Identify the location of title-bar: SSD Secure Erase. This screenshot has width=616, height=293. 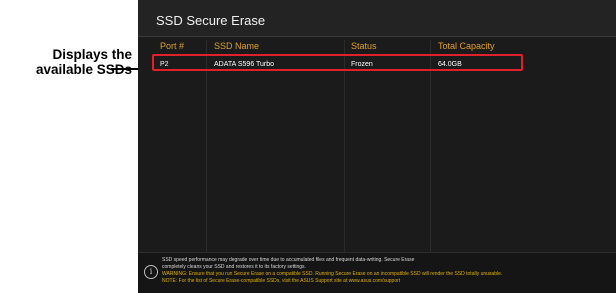
(377, 18).